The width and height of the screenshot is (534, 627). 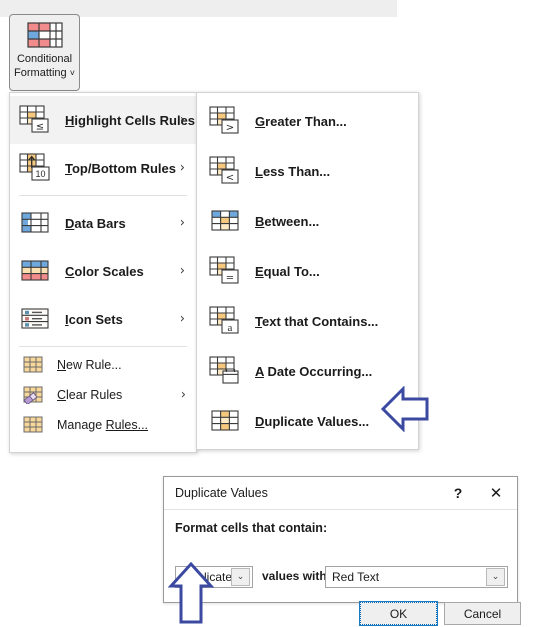 What do you see at coordinates (40, 73) in the screenshot?
I see `cf-label-line2: Formatting` at bounding box center [40, 73].